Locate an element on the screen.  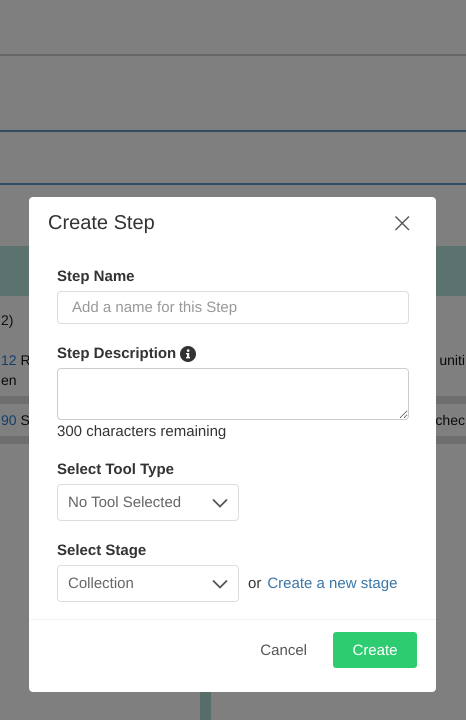
name-field: Add a name for this Step is located at coordinates (233, 307).